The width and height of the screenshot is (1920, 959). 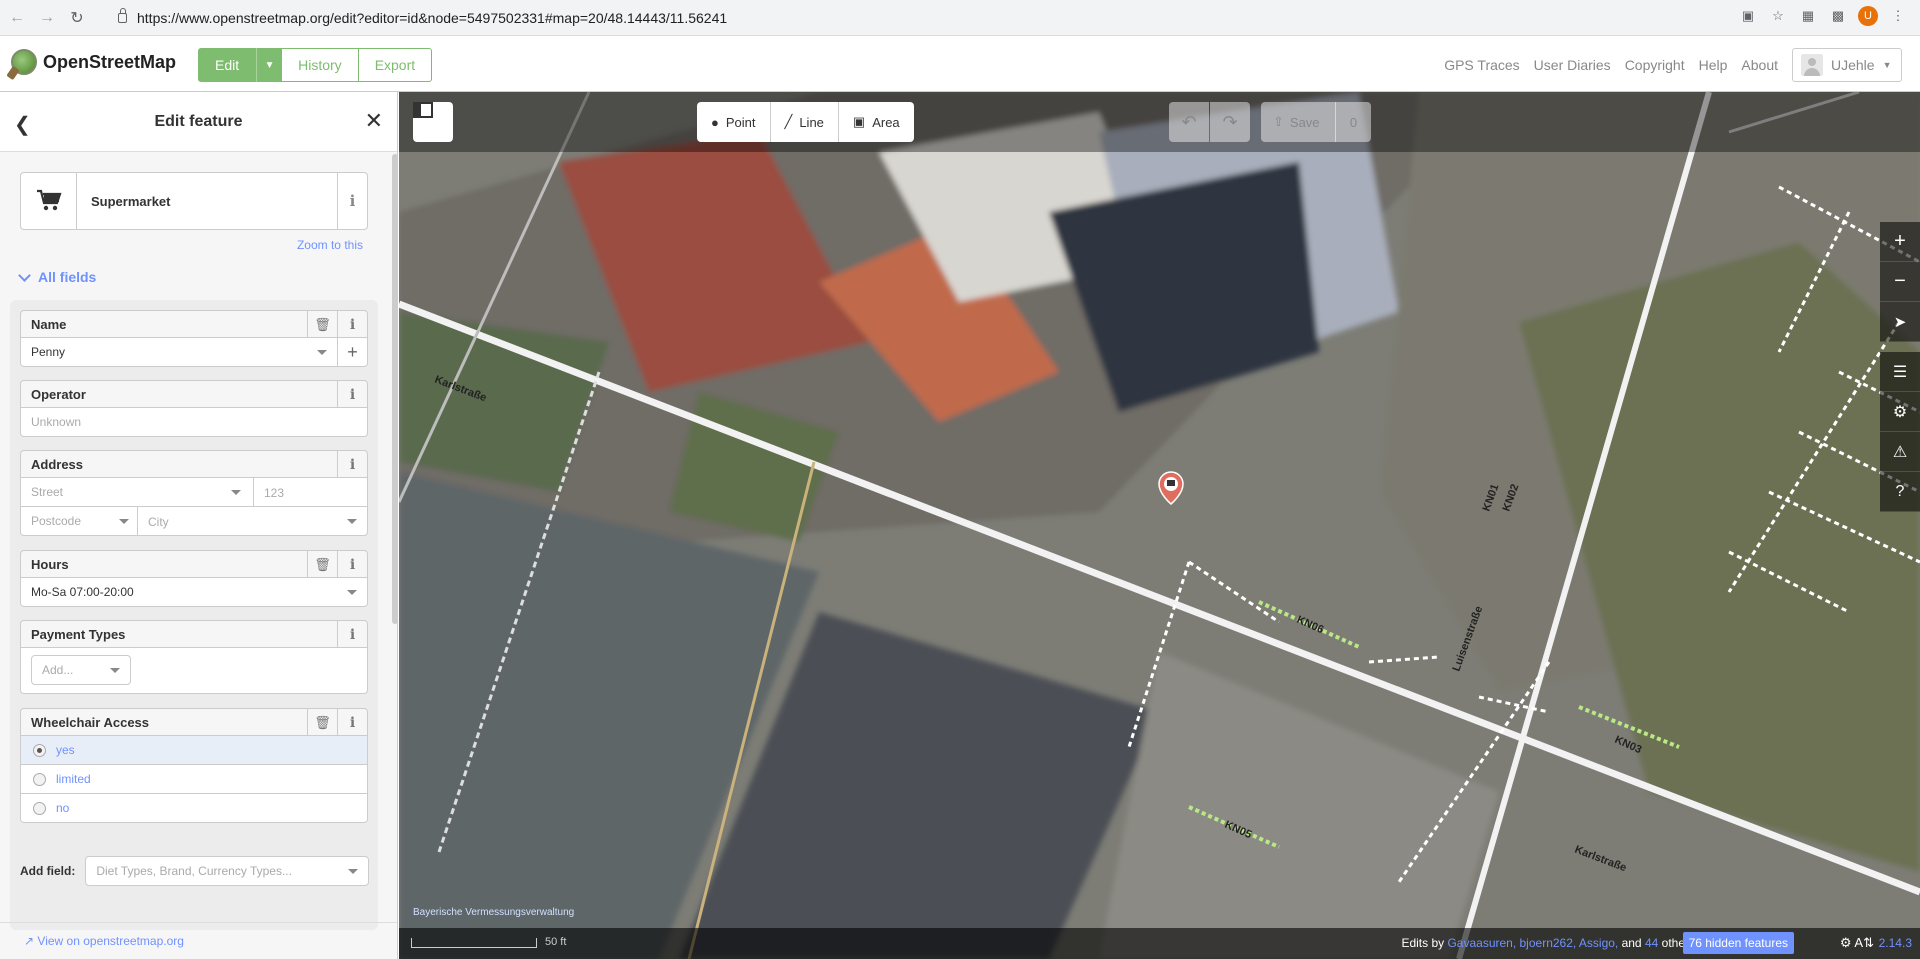 I want to click on street-input: Street, so click(x=42, y=492).